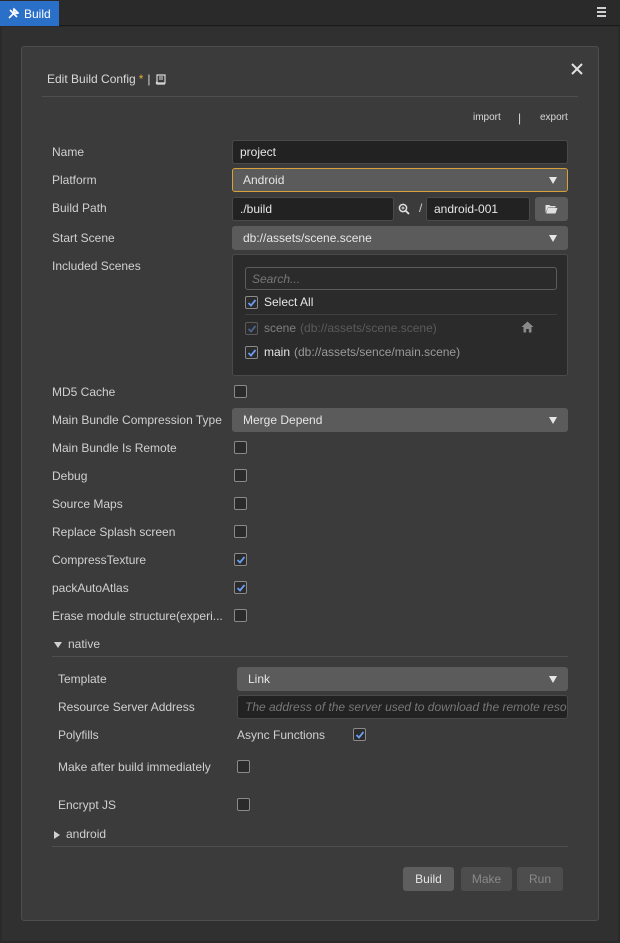  I want to click on compression-type-select: Merge Depend, so click(400, 420).